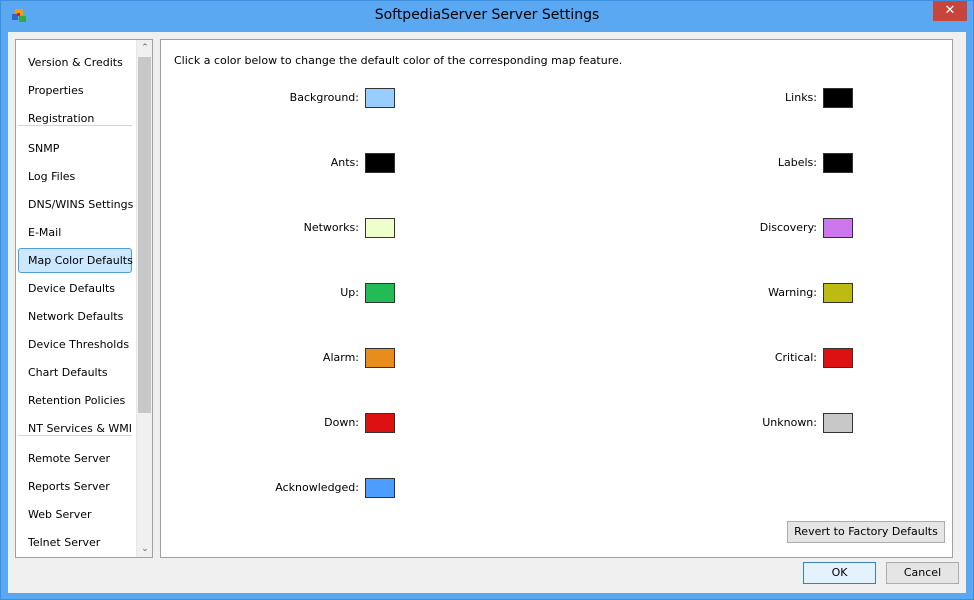  I want to click on title-bar: SoftpediaServer Server Settings ✕, so click(487, 16).